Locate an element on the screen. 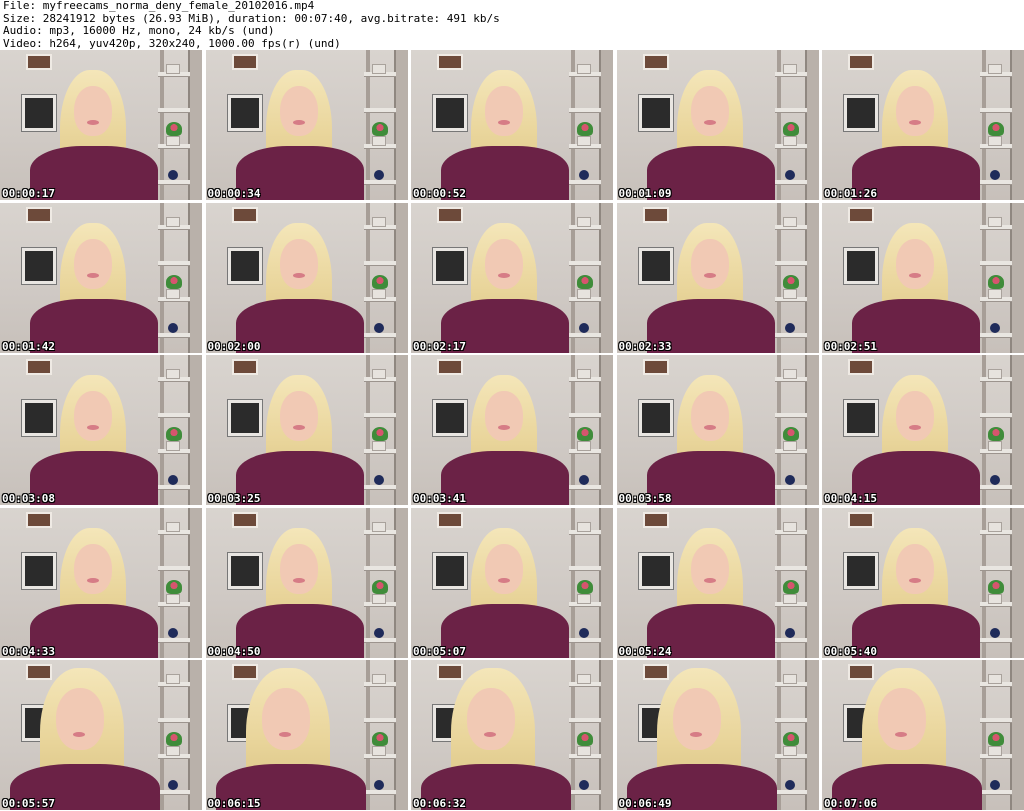 The image size is (1024, 811). video-thumbnail: 00:06:15 is located at coordinates (306, 735).